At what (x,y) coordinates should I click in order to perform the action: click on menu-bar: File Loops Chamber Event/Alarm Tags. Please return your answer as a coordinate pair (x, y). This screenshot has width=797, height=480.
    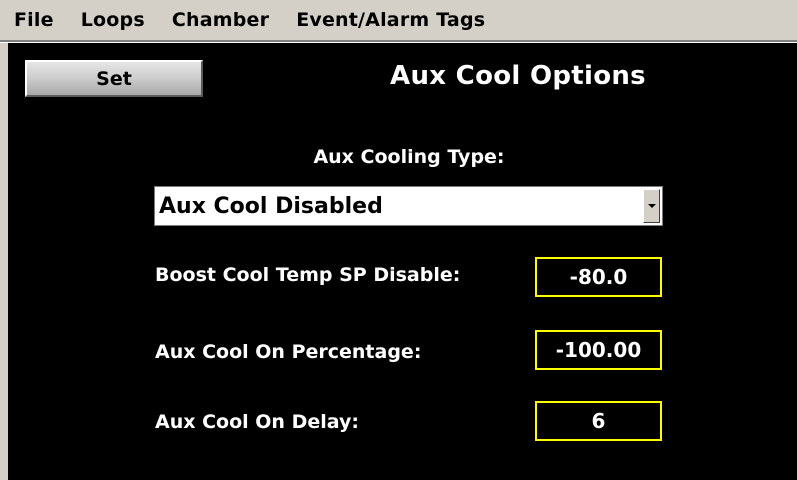
    Looking at the image, I should click on (398, 20).